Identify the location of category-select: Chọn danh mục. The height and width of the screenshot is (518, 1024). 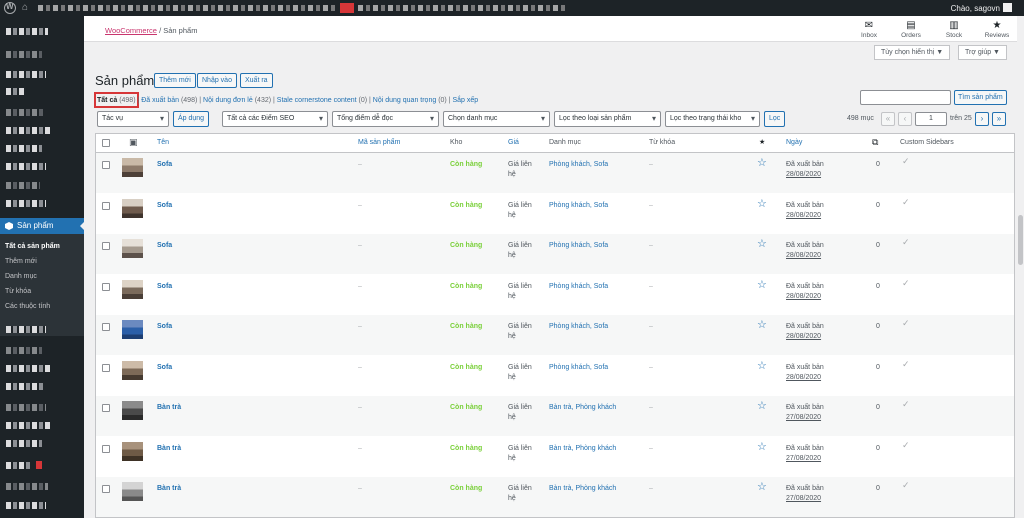
(496, 119).